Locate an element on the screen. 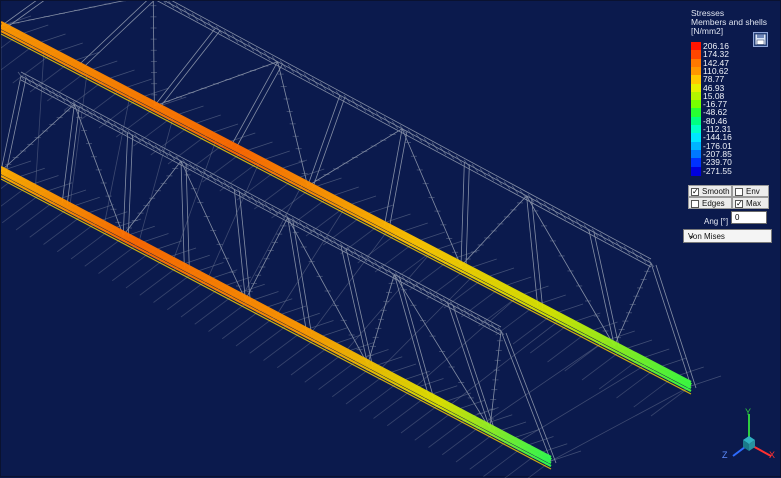 The width and height of the screenshot is (781, 478). legend-row: -271.55 is located at coordinates (731, 171).